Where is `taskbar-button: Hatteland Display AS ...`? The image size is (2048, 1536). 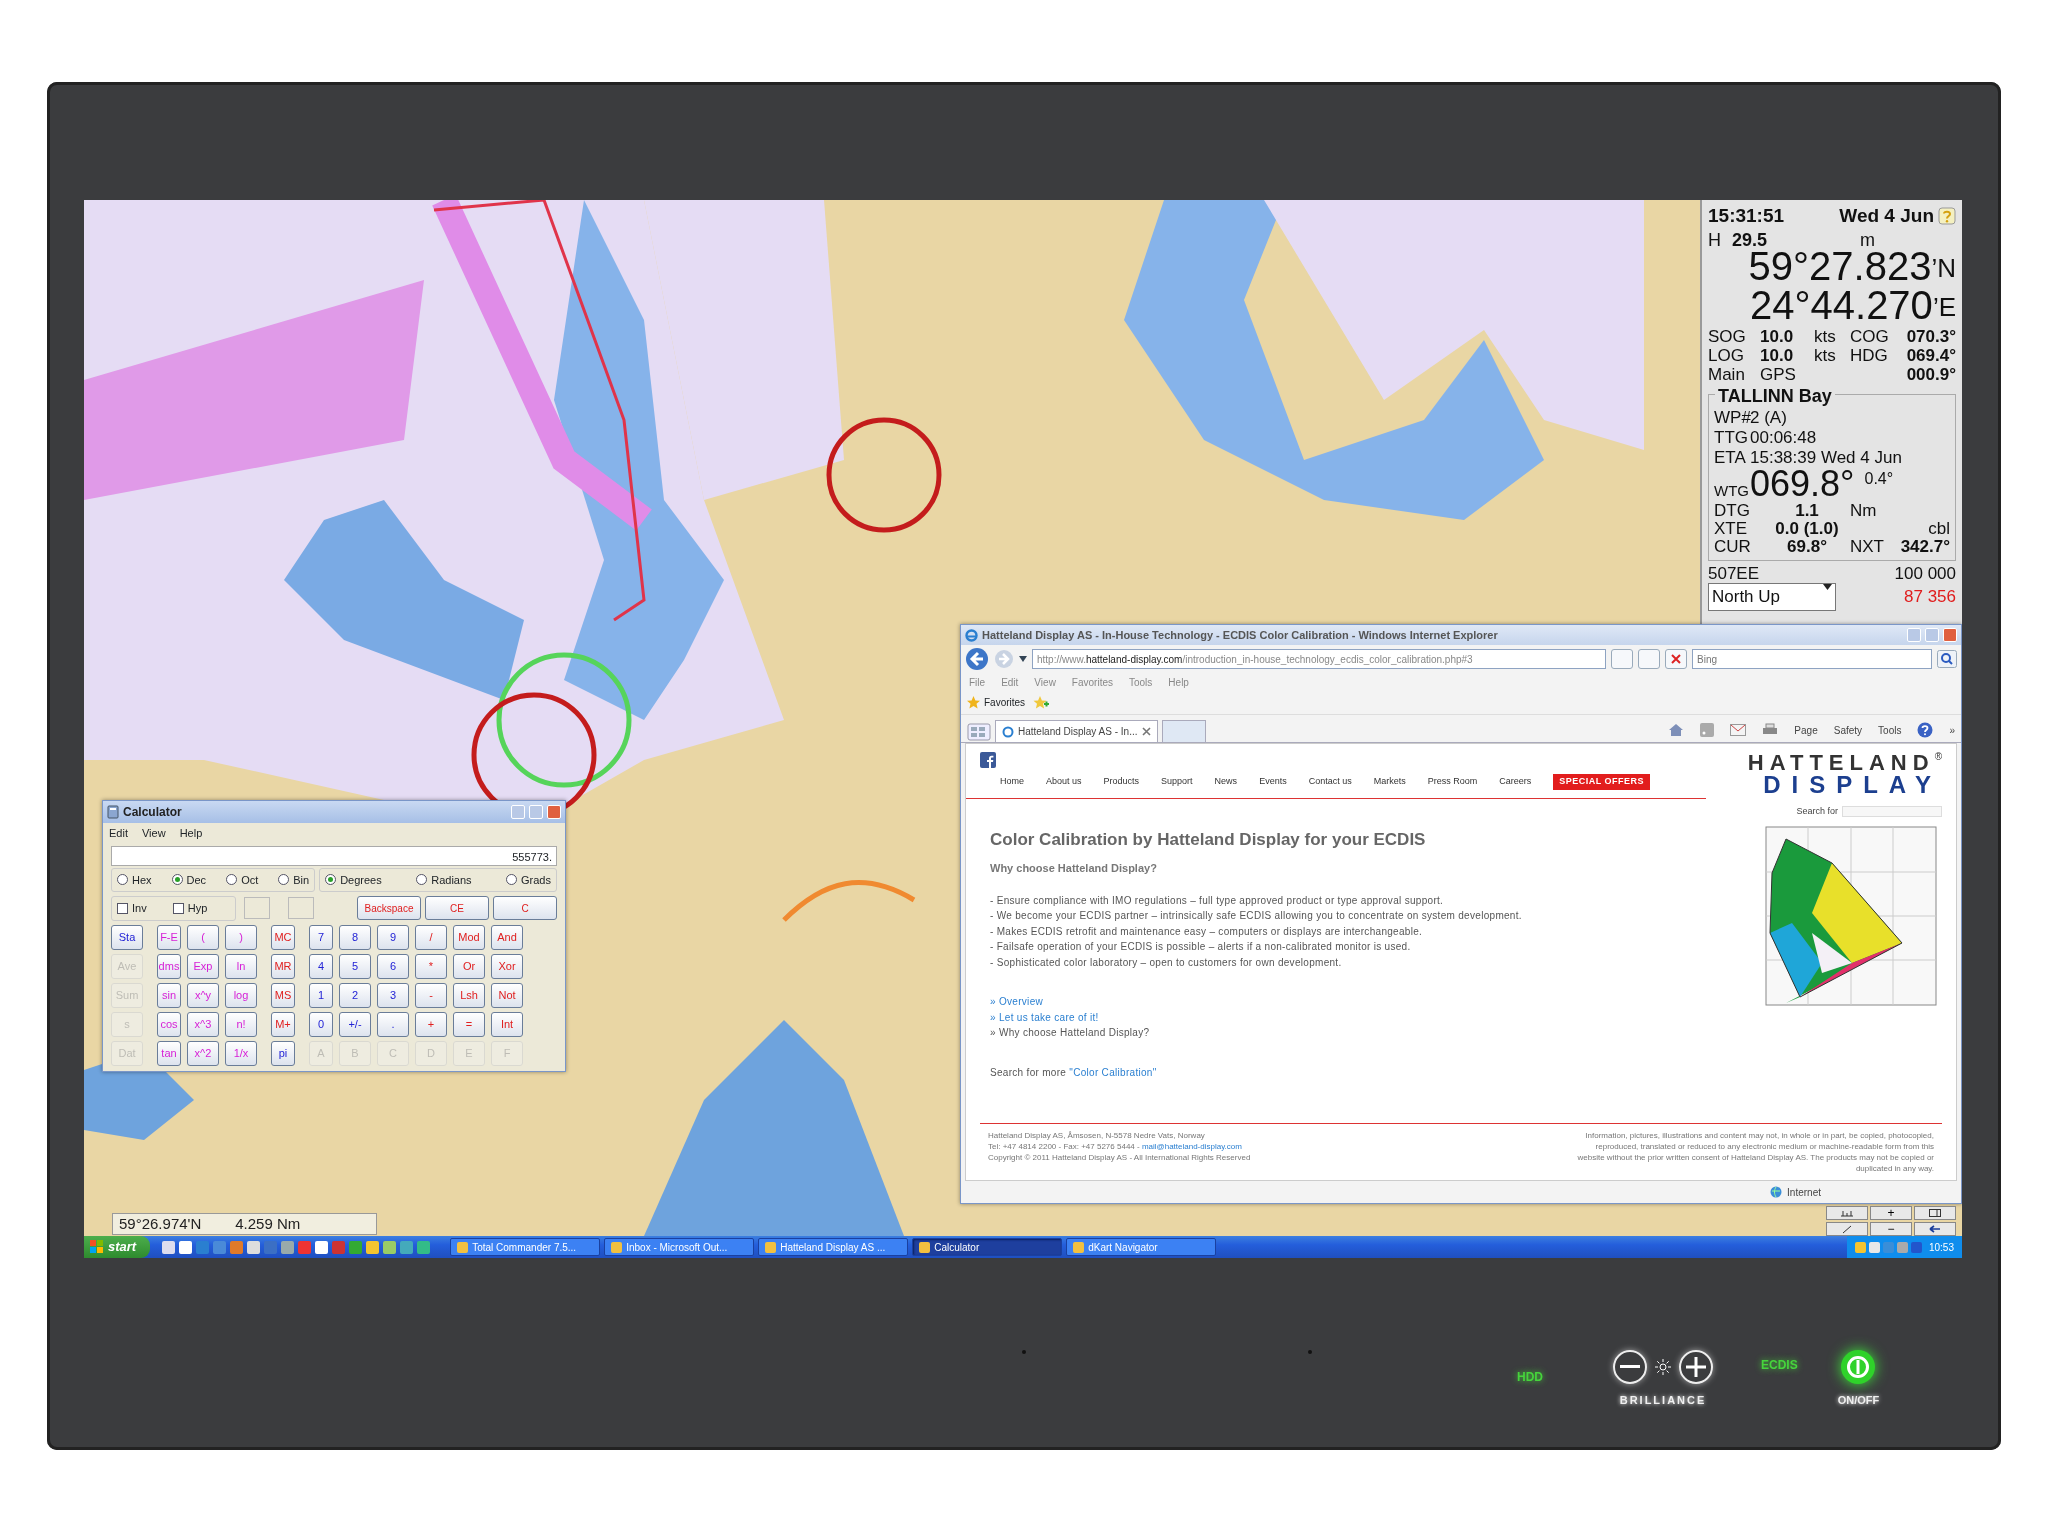
taskbar-button: Hatteland Display AS ... is located at coordinates (833, 1247).